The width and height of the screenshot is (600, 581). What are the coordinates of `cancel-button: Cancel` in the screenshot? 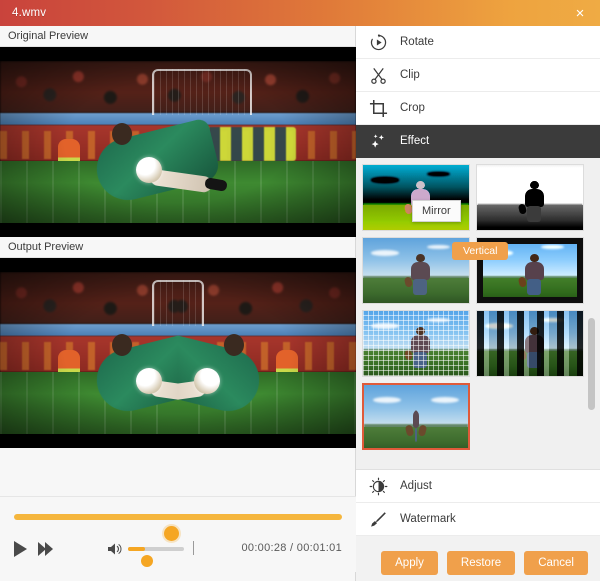 It's located at (556, 563).